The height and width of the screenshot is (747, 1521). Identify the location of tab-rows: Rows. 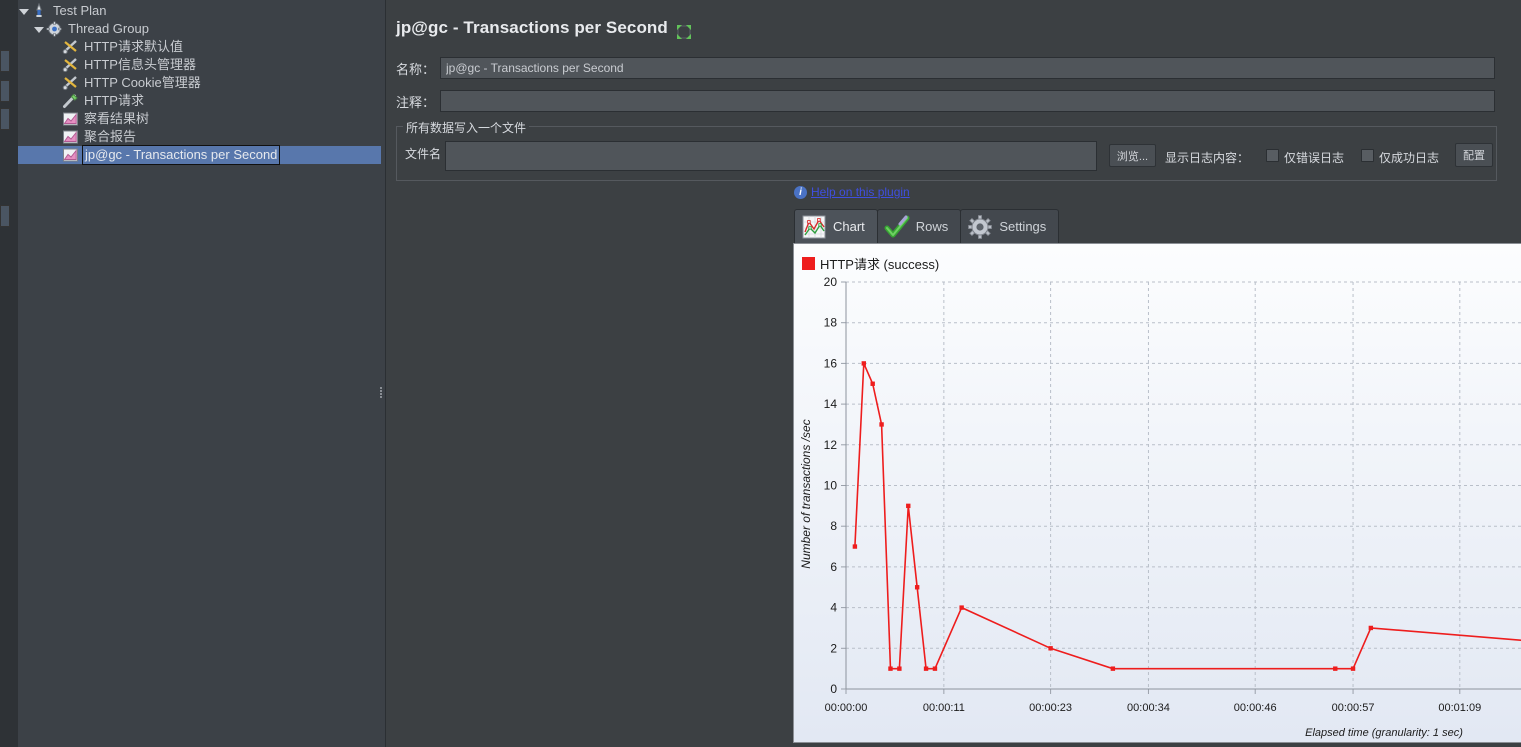
(919, 226).